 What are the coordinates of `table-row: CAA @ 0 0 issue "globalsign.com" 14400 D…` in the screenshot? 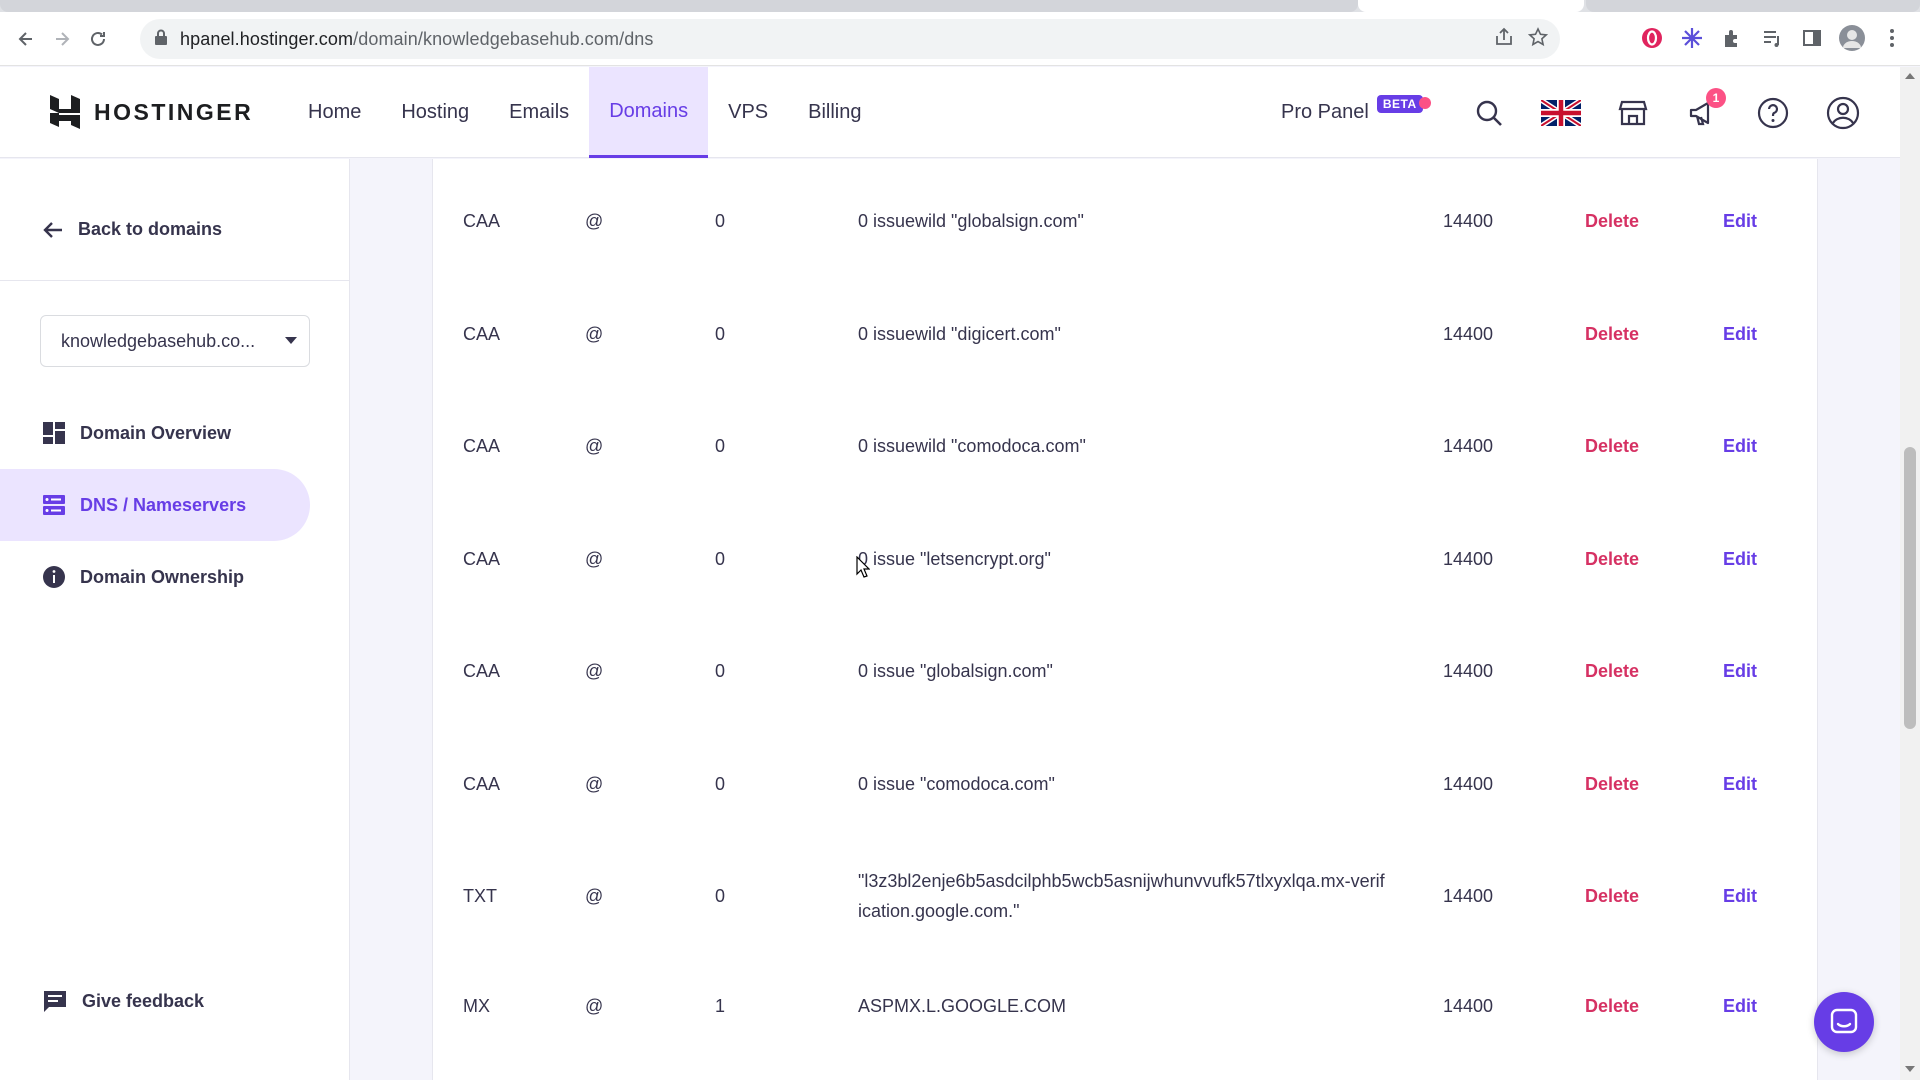 It's located at (1126, 671).